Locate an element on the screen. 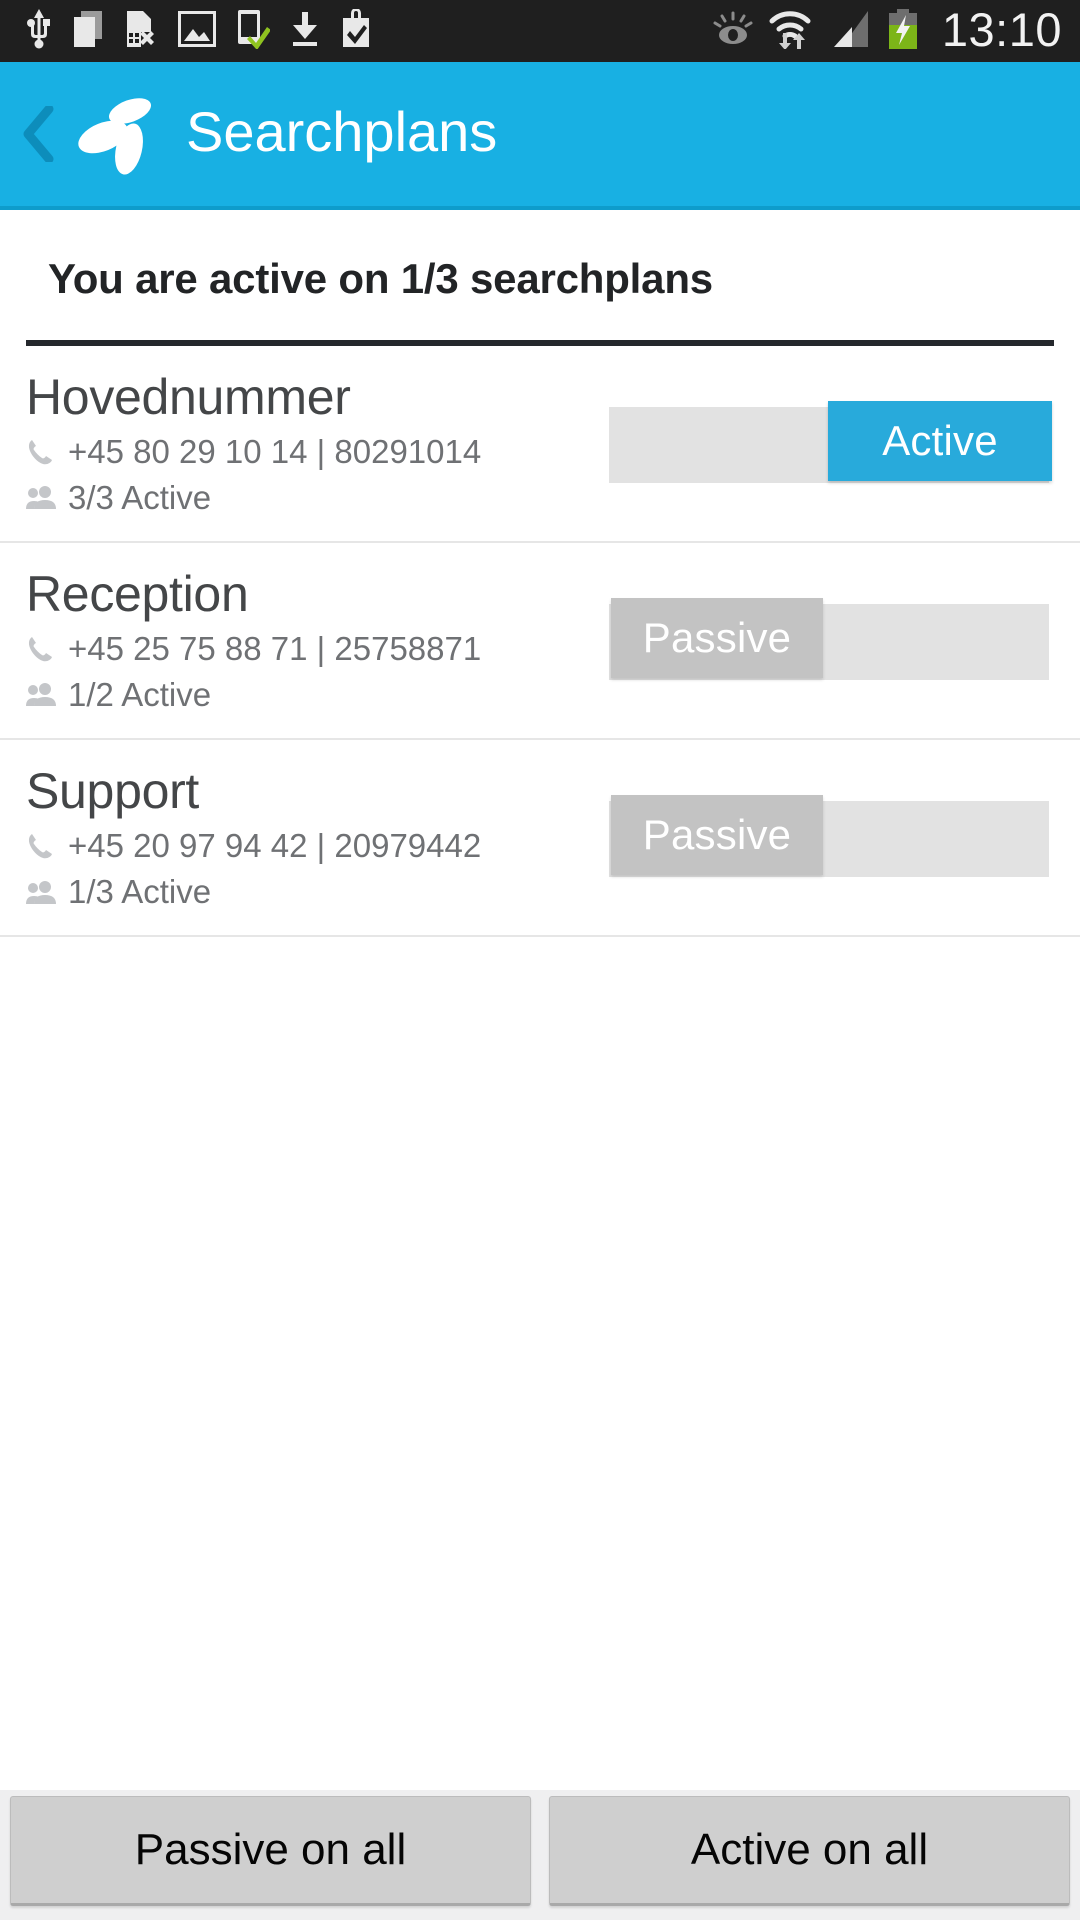 The image size is (1080, 1920). phone-sync-complete-icon is located at coordinates (253, 31).